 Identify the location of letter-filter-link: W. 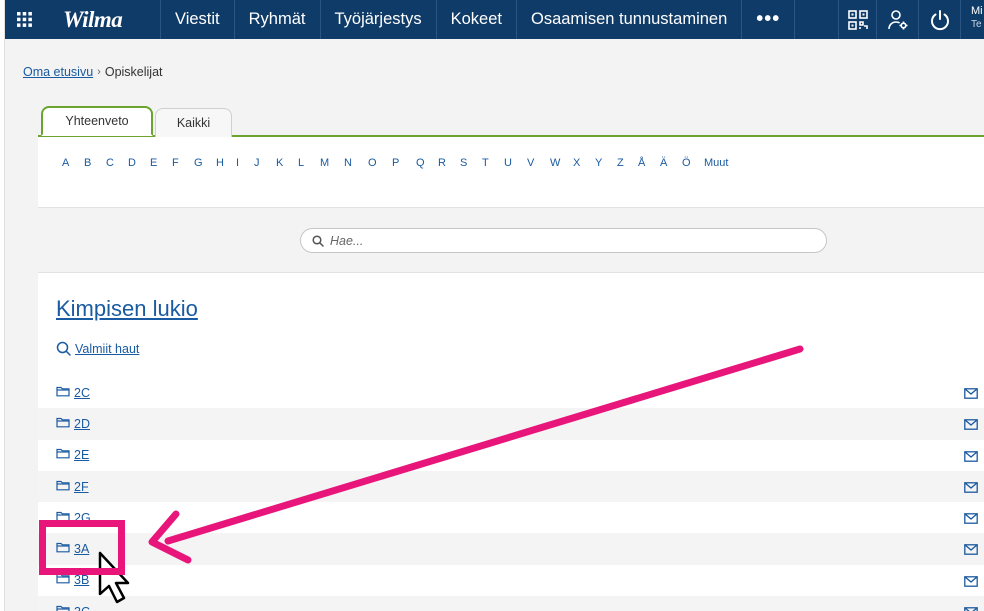
(561, 163).